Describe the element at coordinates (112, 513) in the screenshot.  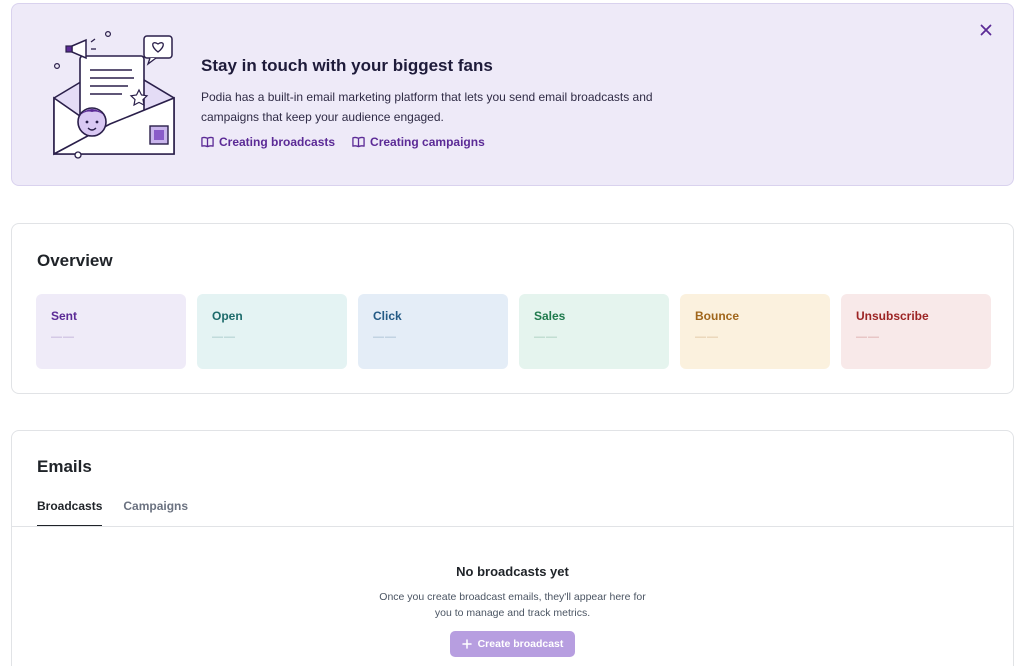
I see `emails-tabs: Broadcasts Campaigns` at that location.